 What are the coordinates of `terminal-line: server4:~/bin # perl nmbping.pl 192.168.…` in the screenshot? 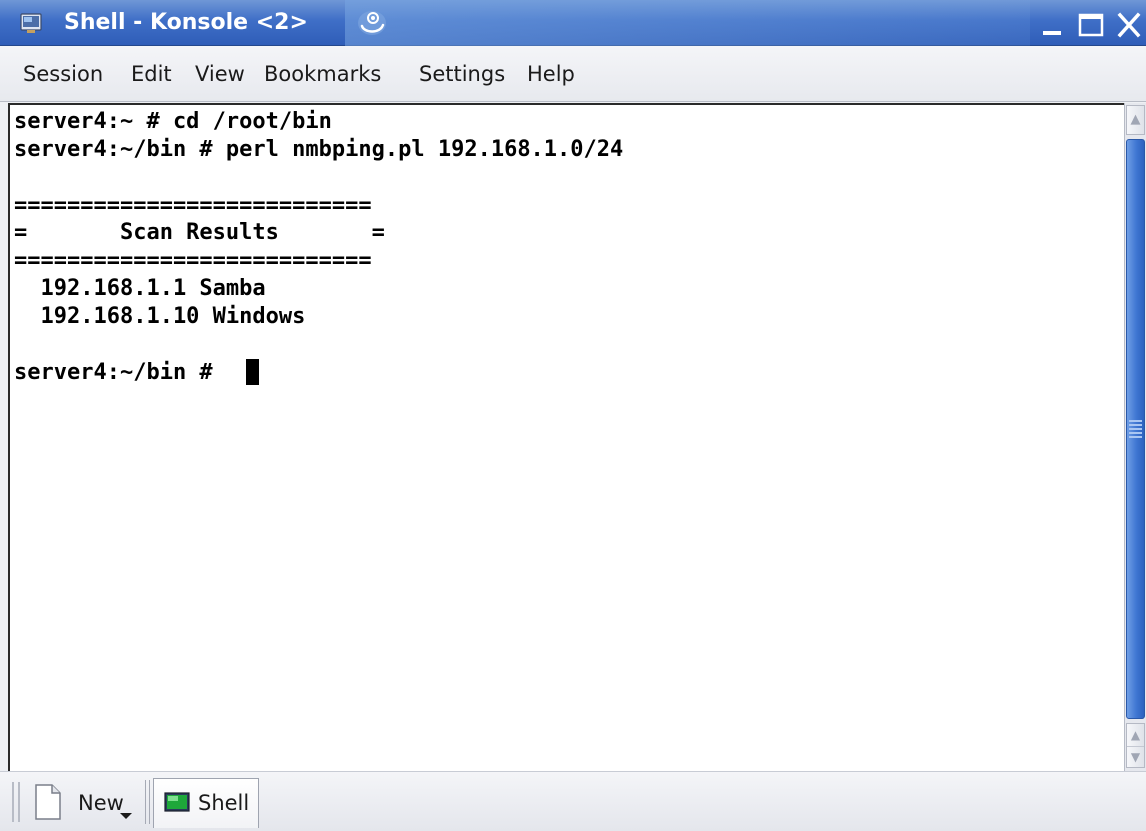 It's located at (319, 149).